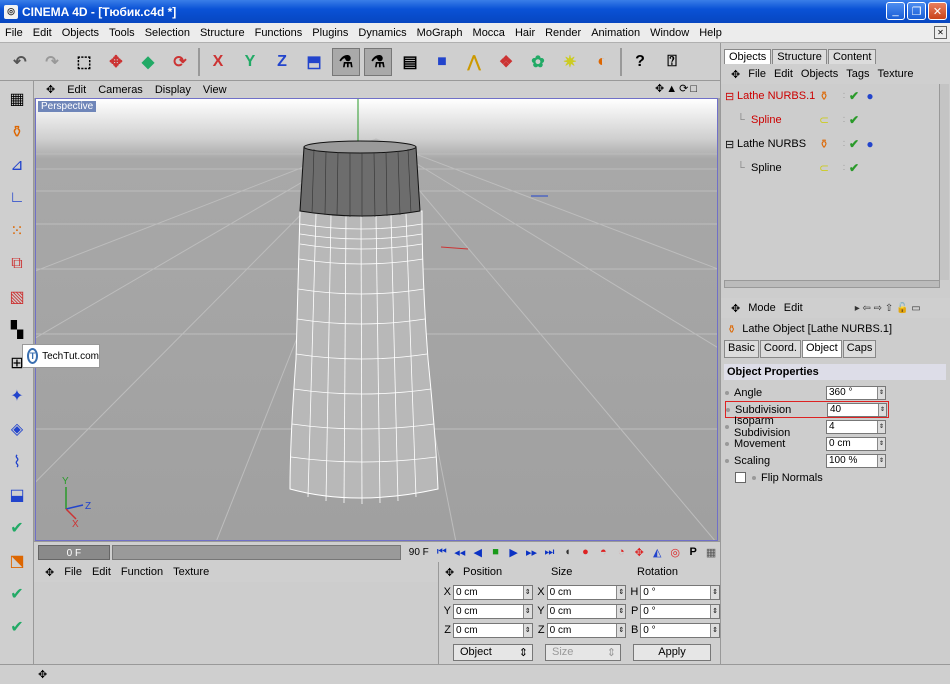 The height and width of the screenshot is (684, 950). Describe the element at coordinates (870, 96) in the screenshot. I see `phong-tag-icon: ●` at that location.